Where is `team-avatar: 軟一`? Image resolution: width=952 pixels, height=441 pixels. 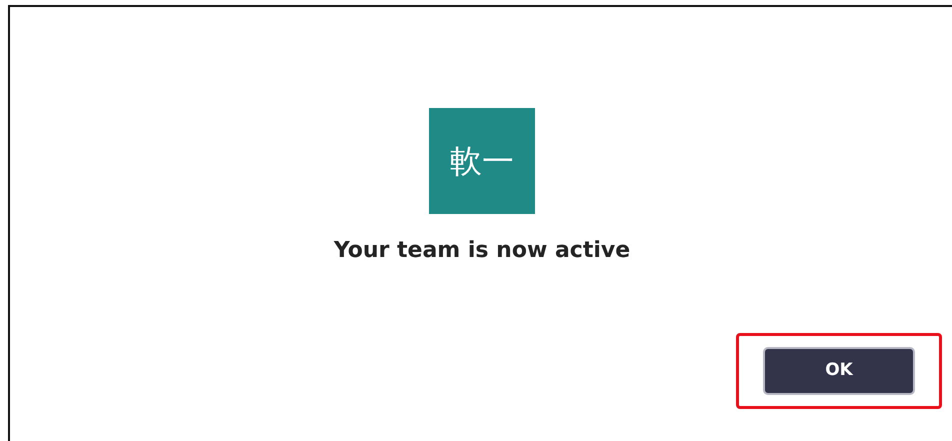 team-avatar: 軟一 is located at coordinates (482, 161).